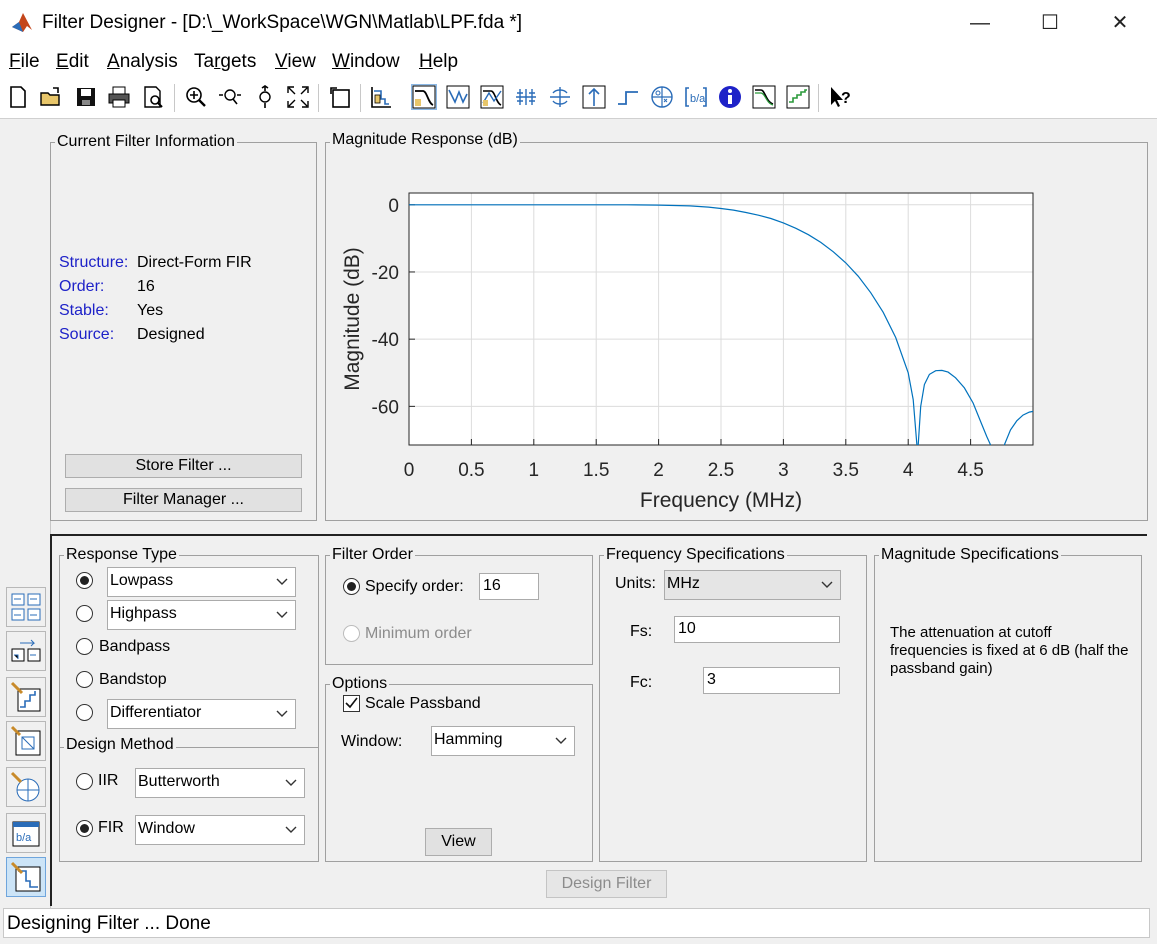  Describe the element at coordinates (730, 97) in the screenshot. I see `filter-info-icon` at that location.